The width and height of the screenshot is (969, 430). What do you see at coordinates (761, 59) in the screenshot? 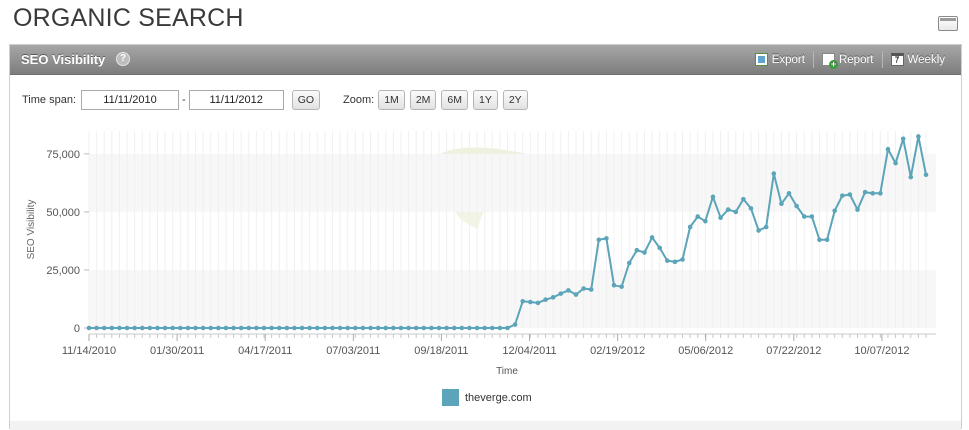
I see `export-icon` at bounding box center [761, 59].